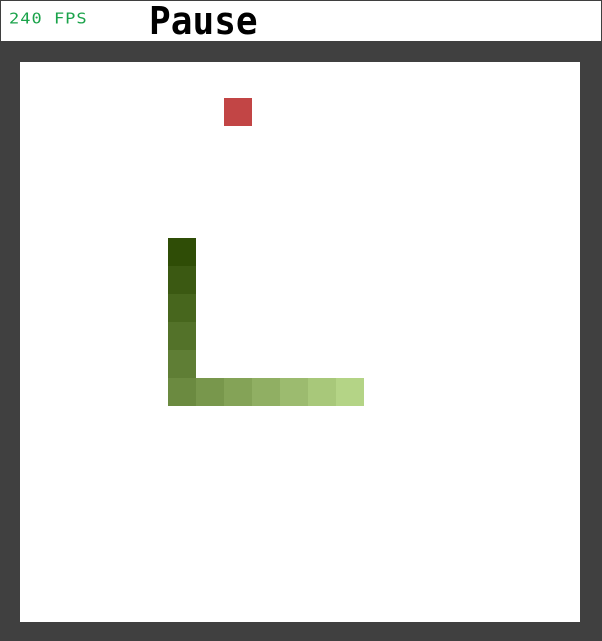  What do you see at coordinates (182, 252) in the screenshot?
I see `snake-head` at bounding box center [182, 252].